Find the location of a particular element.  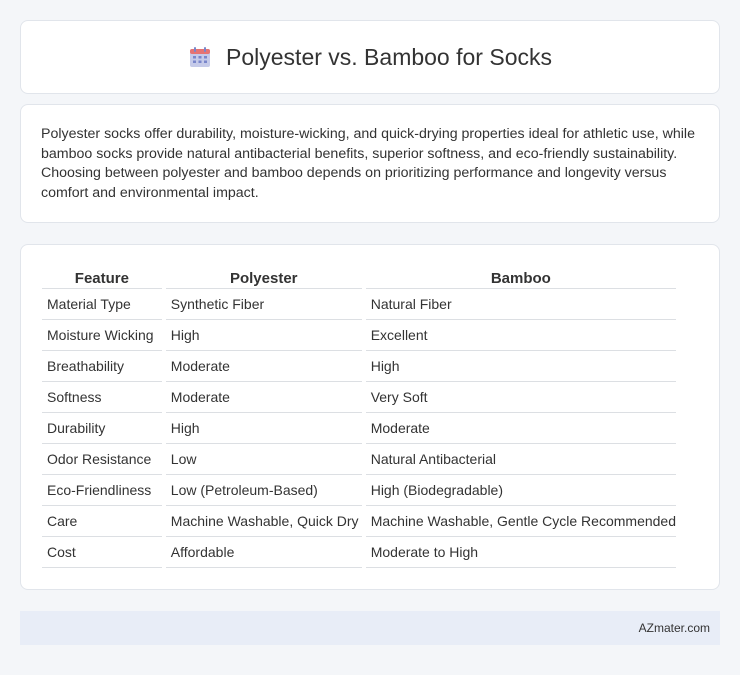

cell-feature: Eco-Friendliness is located at coordinates (102, 490).